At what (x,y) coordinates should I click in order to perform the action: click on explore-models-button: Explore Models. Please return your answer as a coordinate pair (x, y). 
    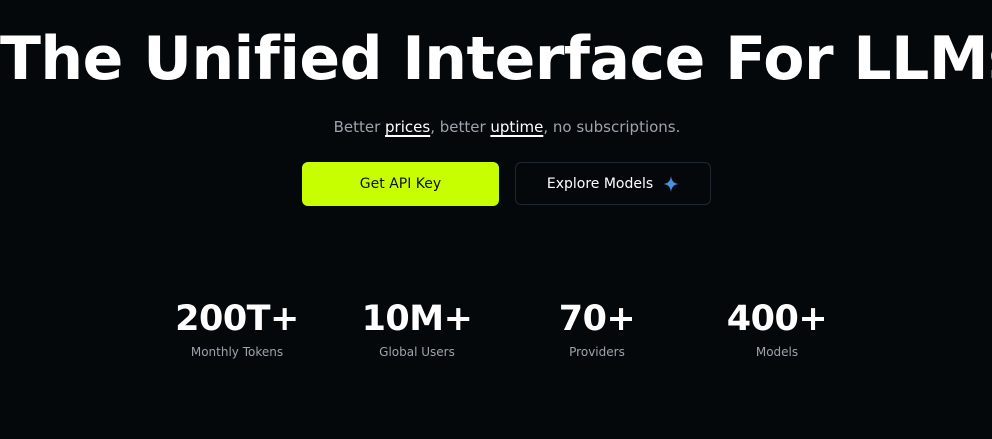
    Looking at the image, I should click on (613, 183).